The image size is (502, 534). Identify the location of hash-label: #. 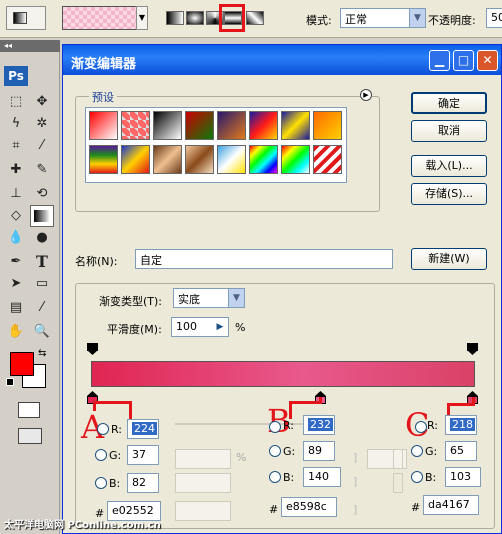
(416, 507).